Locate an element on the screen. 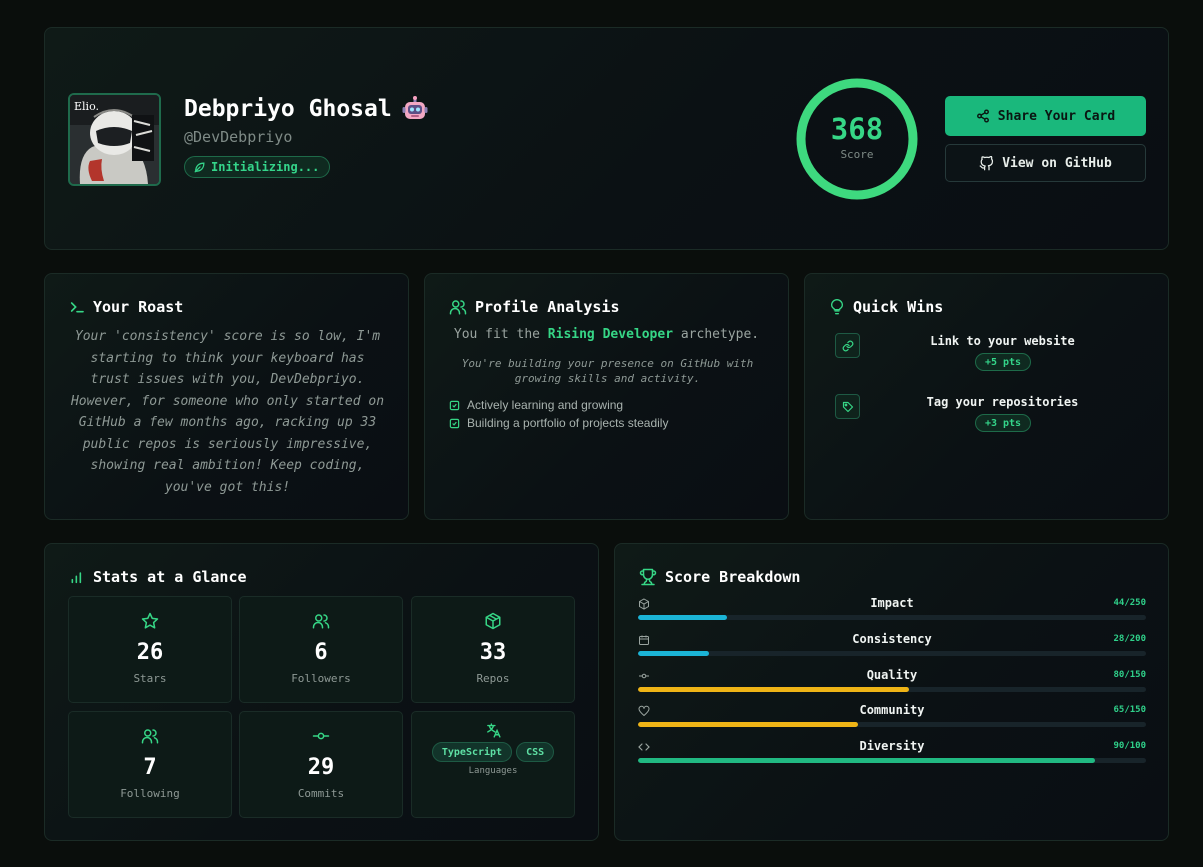 This screenshot has width=1203, height=867. analysis-title-text: Profile Analysis is located at coordinates (547, 307).